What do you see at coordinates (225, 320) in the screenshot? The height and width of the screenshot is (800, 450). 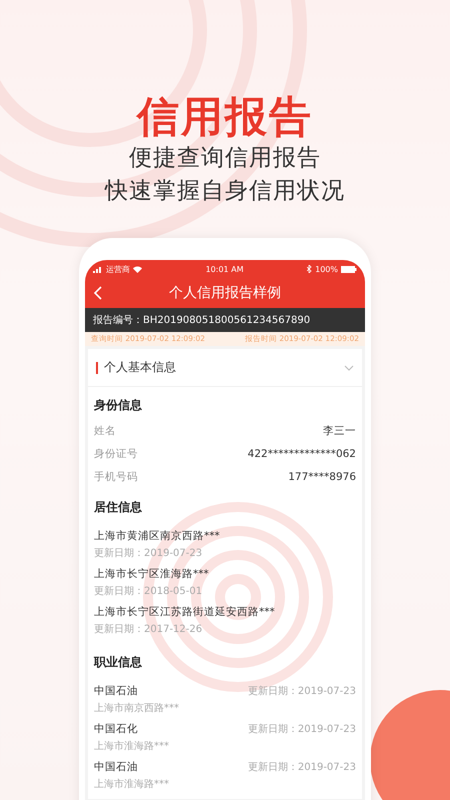 I see `report-number: 报告编号：BH201908051800561234567890` at bounding box center [225, 320].